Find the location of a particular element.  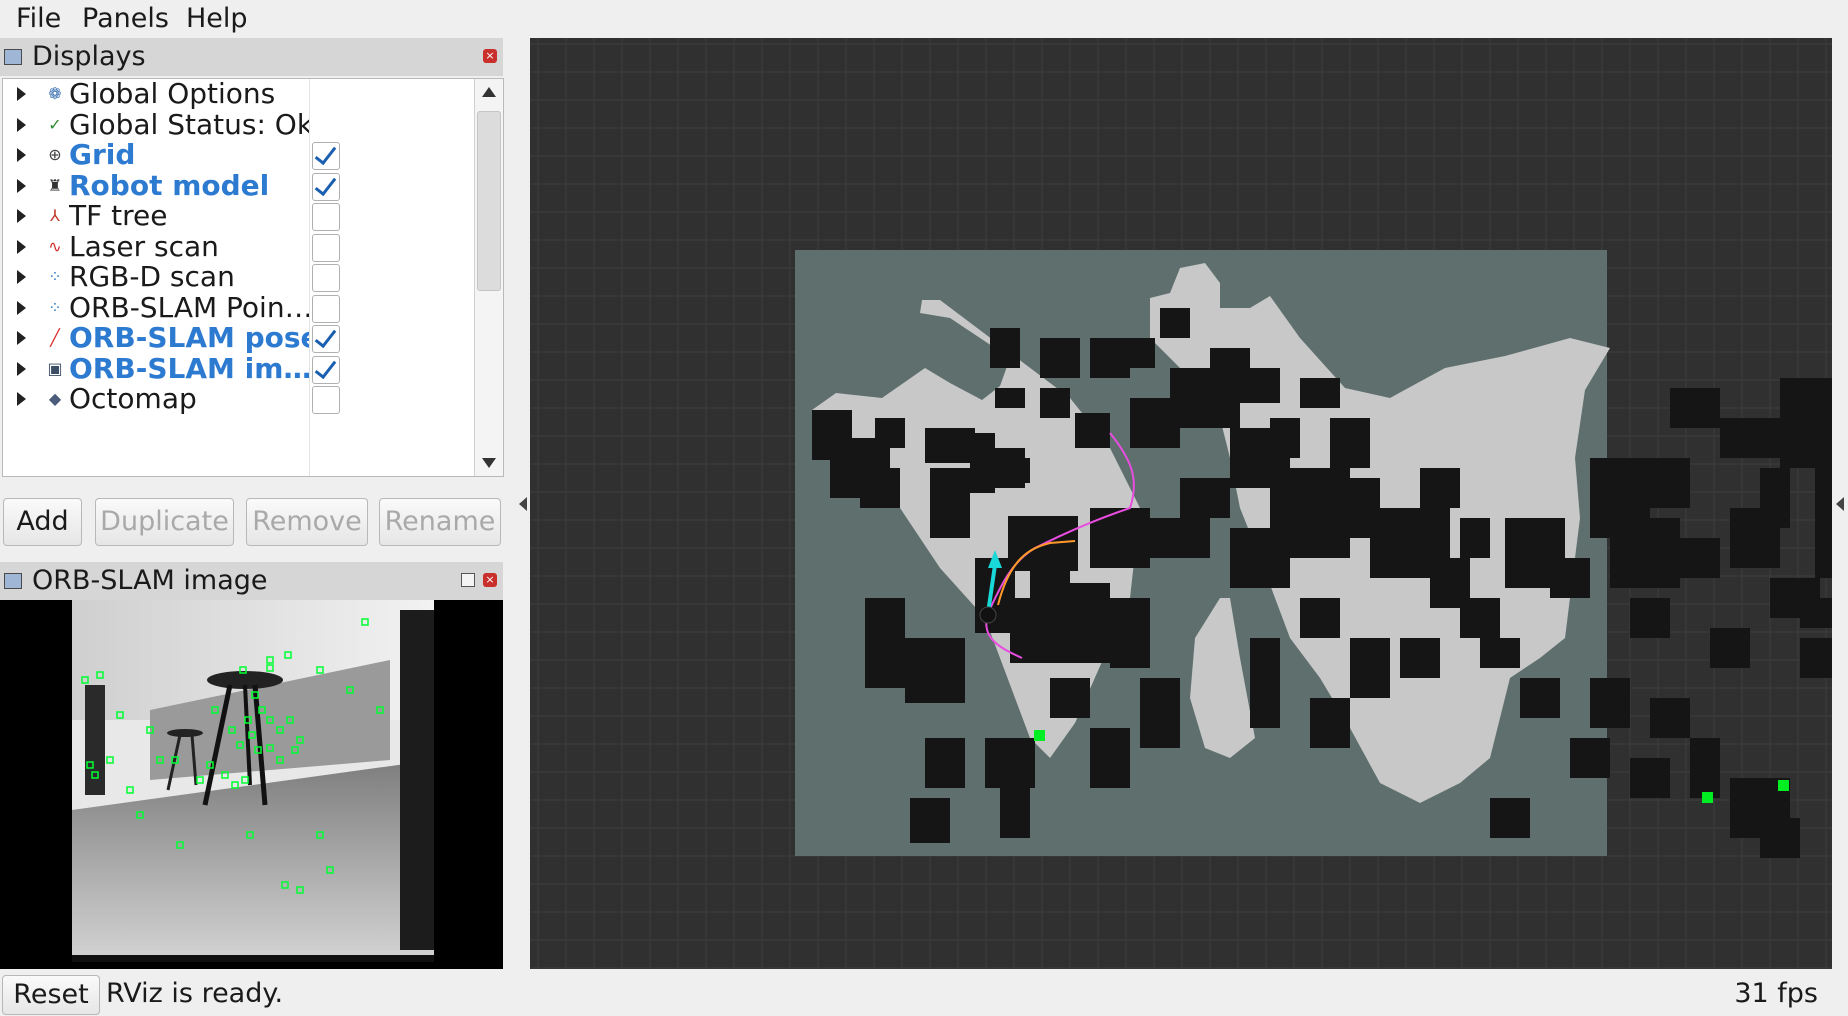

display-item-octomap: ◆ Octomap is located at coordinates (238, 399).